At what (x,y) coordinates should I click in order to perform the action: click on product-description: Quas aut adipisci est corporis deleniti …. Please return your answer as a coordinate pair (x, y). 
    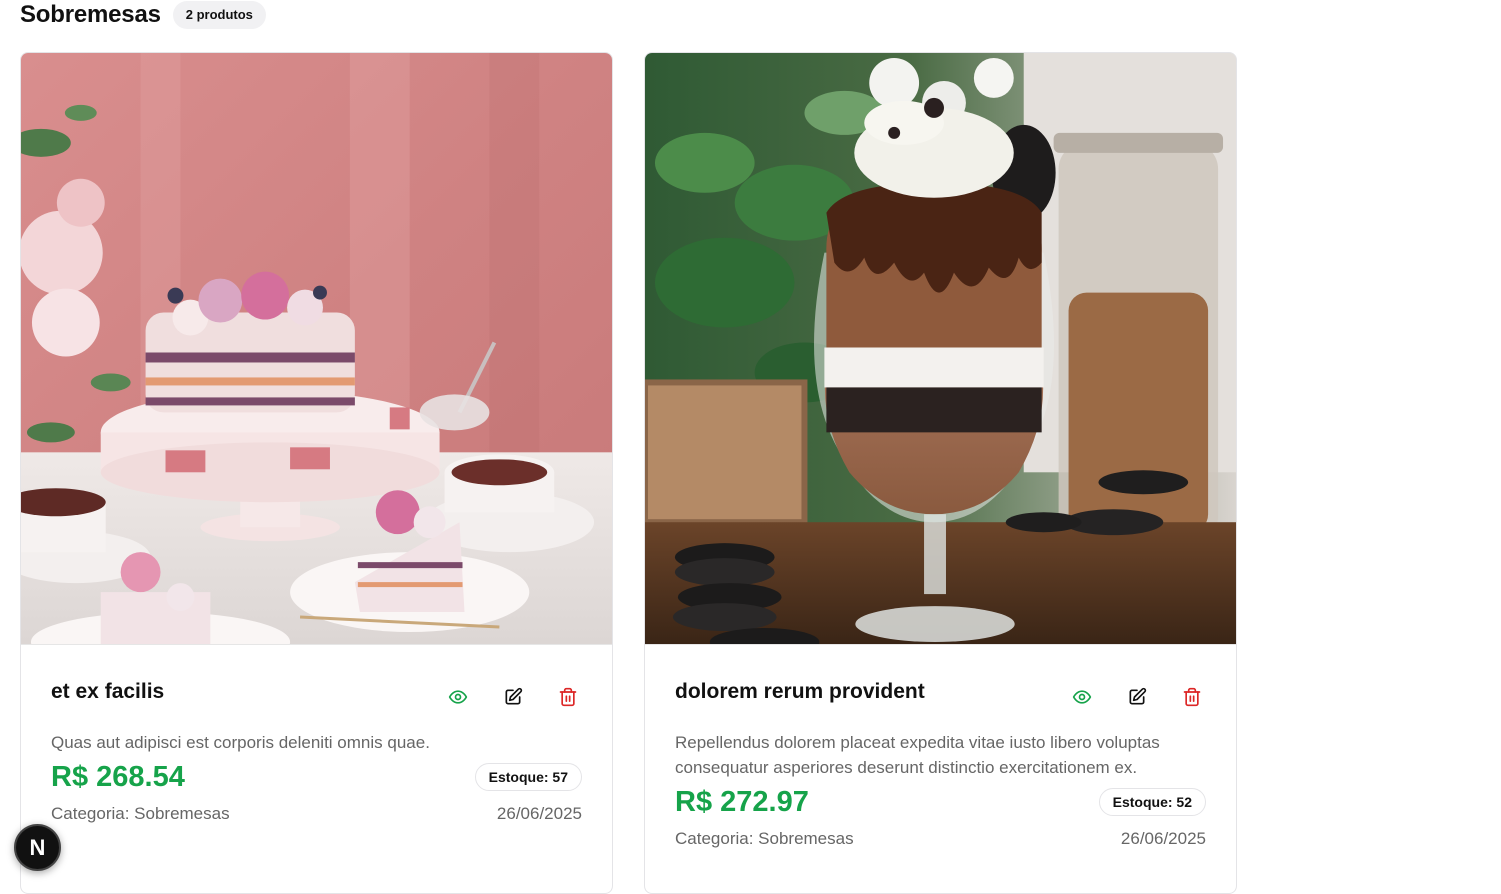
    Looking at the image, I should click on (240, 742).